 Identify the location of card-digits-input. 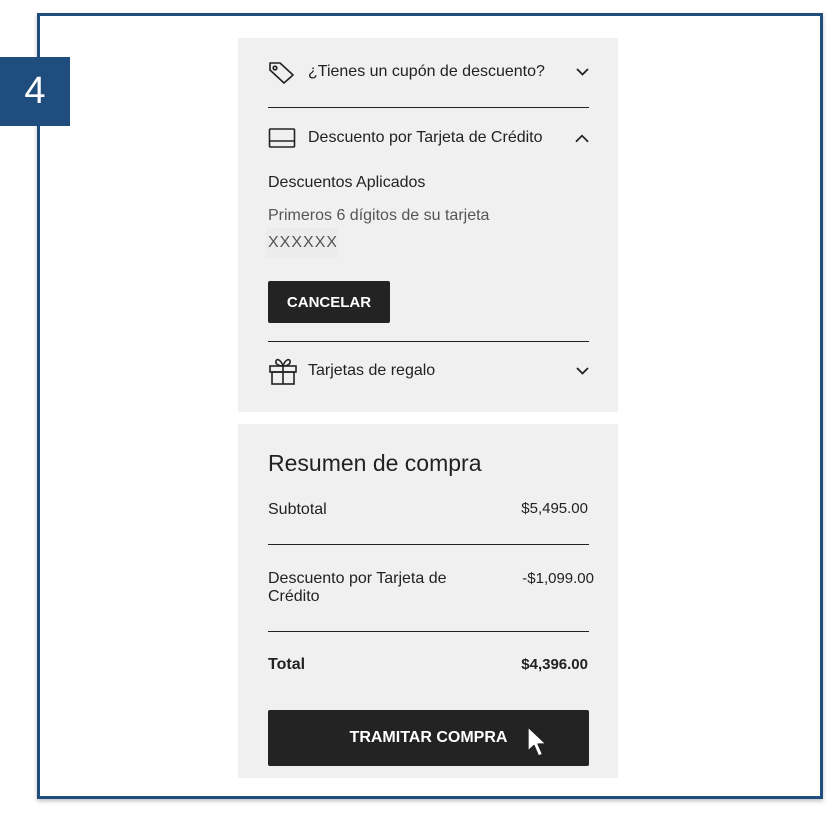
(302, 243).